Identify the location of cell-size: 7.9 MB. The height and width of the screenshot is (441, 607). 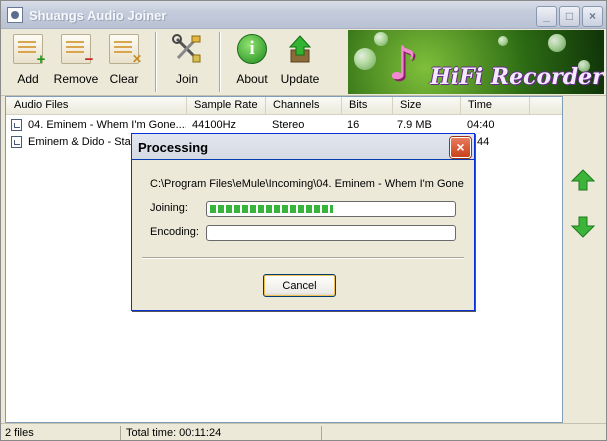
(414, 125).